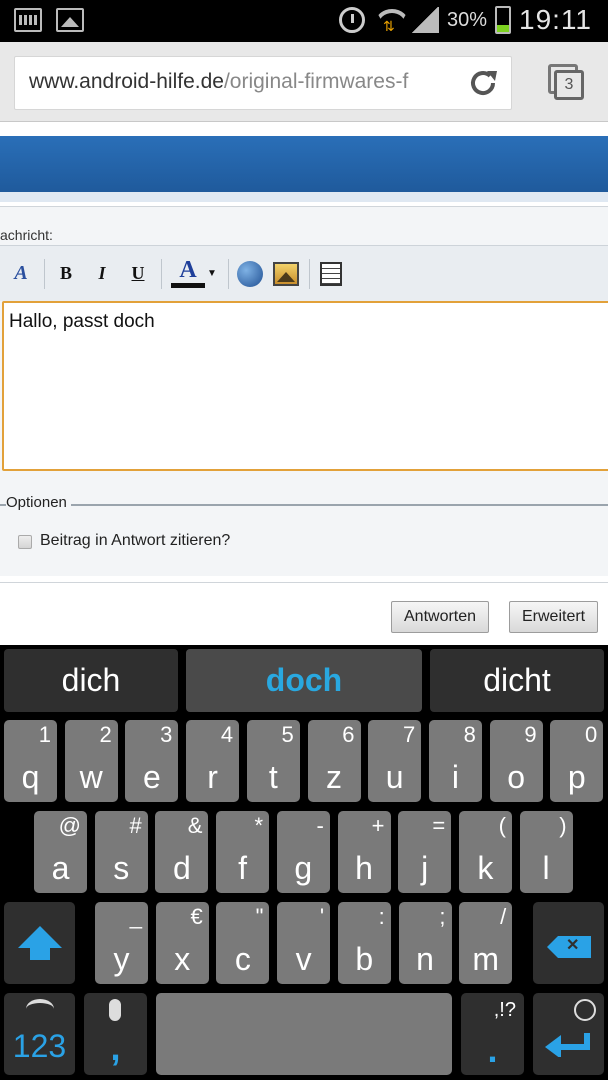  What do you see at coordinates (320, 825) in the screenshot?
I see `key-alt-label: -` at bounding box center [320, 825].